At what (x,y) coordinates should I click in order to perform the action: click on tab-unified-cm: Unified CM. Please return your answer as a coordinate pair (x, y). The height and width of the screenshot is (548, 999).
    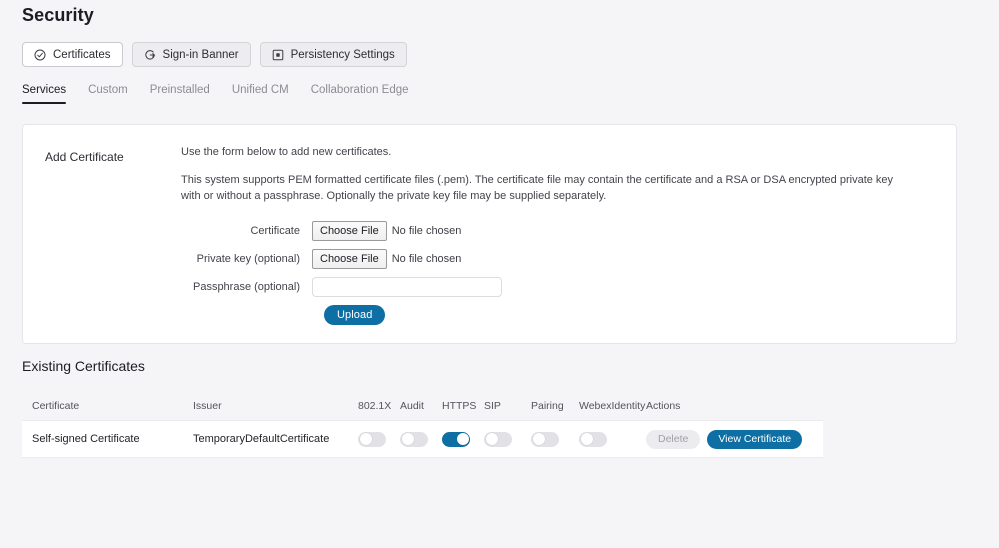
    Looking at the image, I should click on (260, 94).